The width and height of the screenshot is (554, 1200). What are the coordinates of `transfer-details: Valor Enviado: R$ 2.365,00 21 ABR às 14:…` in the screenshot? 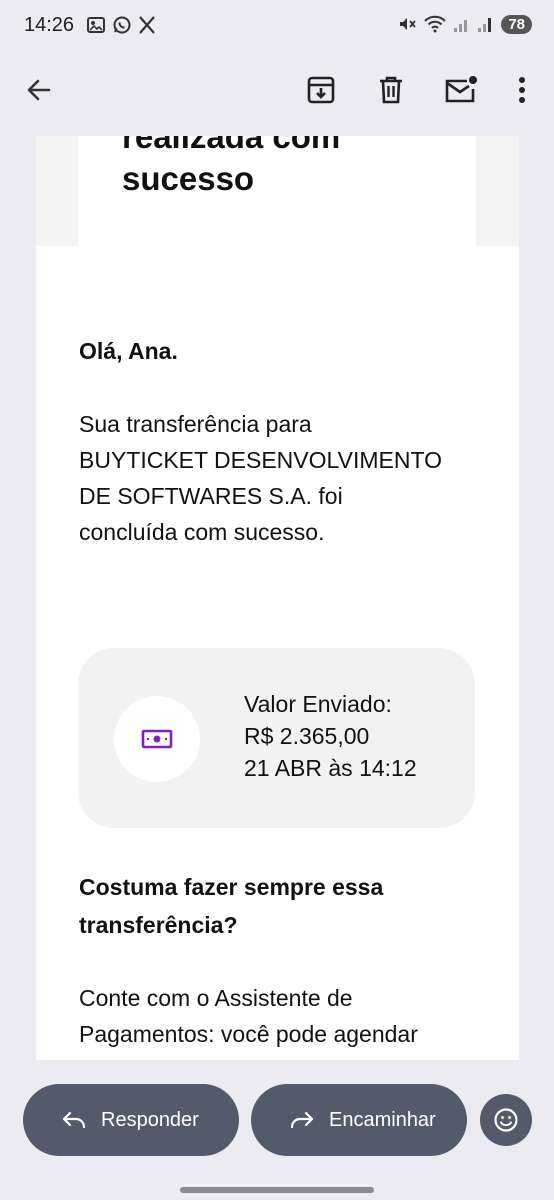 It's located at (330, 736).